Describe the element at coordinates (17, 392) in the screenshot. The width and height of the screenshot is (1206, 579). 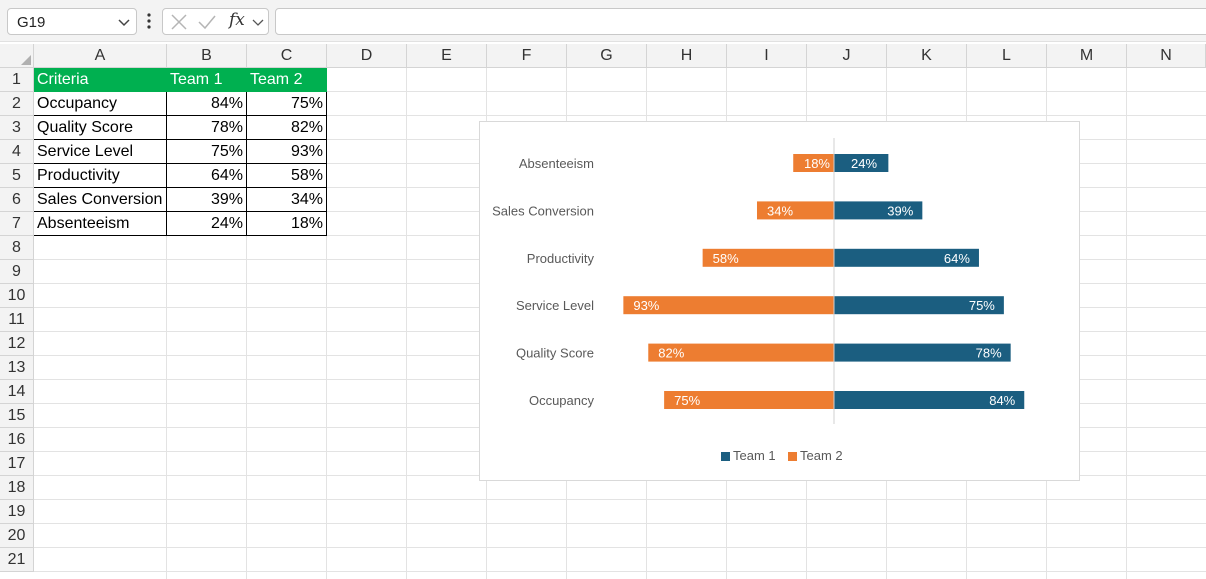
I see `row-header-14: 14` at that location.